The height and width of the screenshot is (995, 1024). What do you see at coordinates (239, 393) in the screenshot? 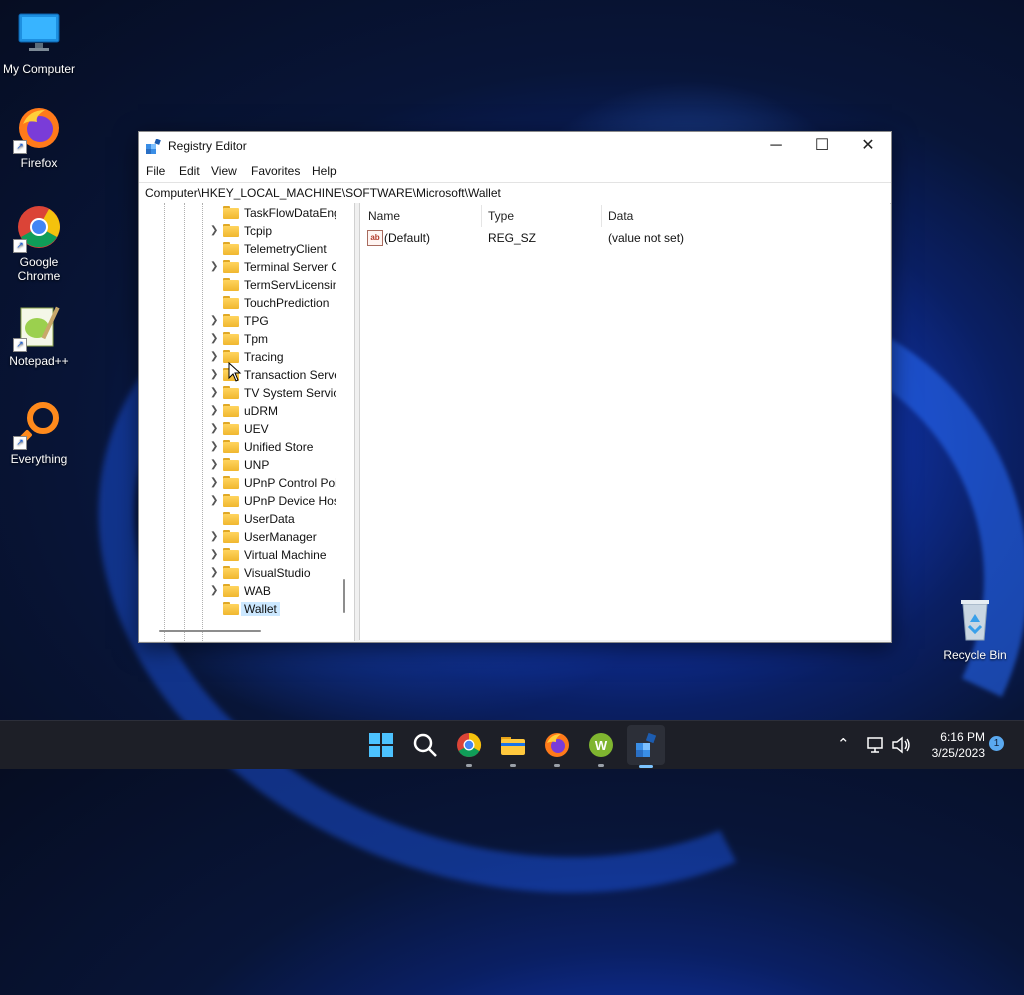
I see `tree-item: ❯ TV System Service` at bounding box center [239, 393].